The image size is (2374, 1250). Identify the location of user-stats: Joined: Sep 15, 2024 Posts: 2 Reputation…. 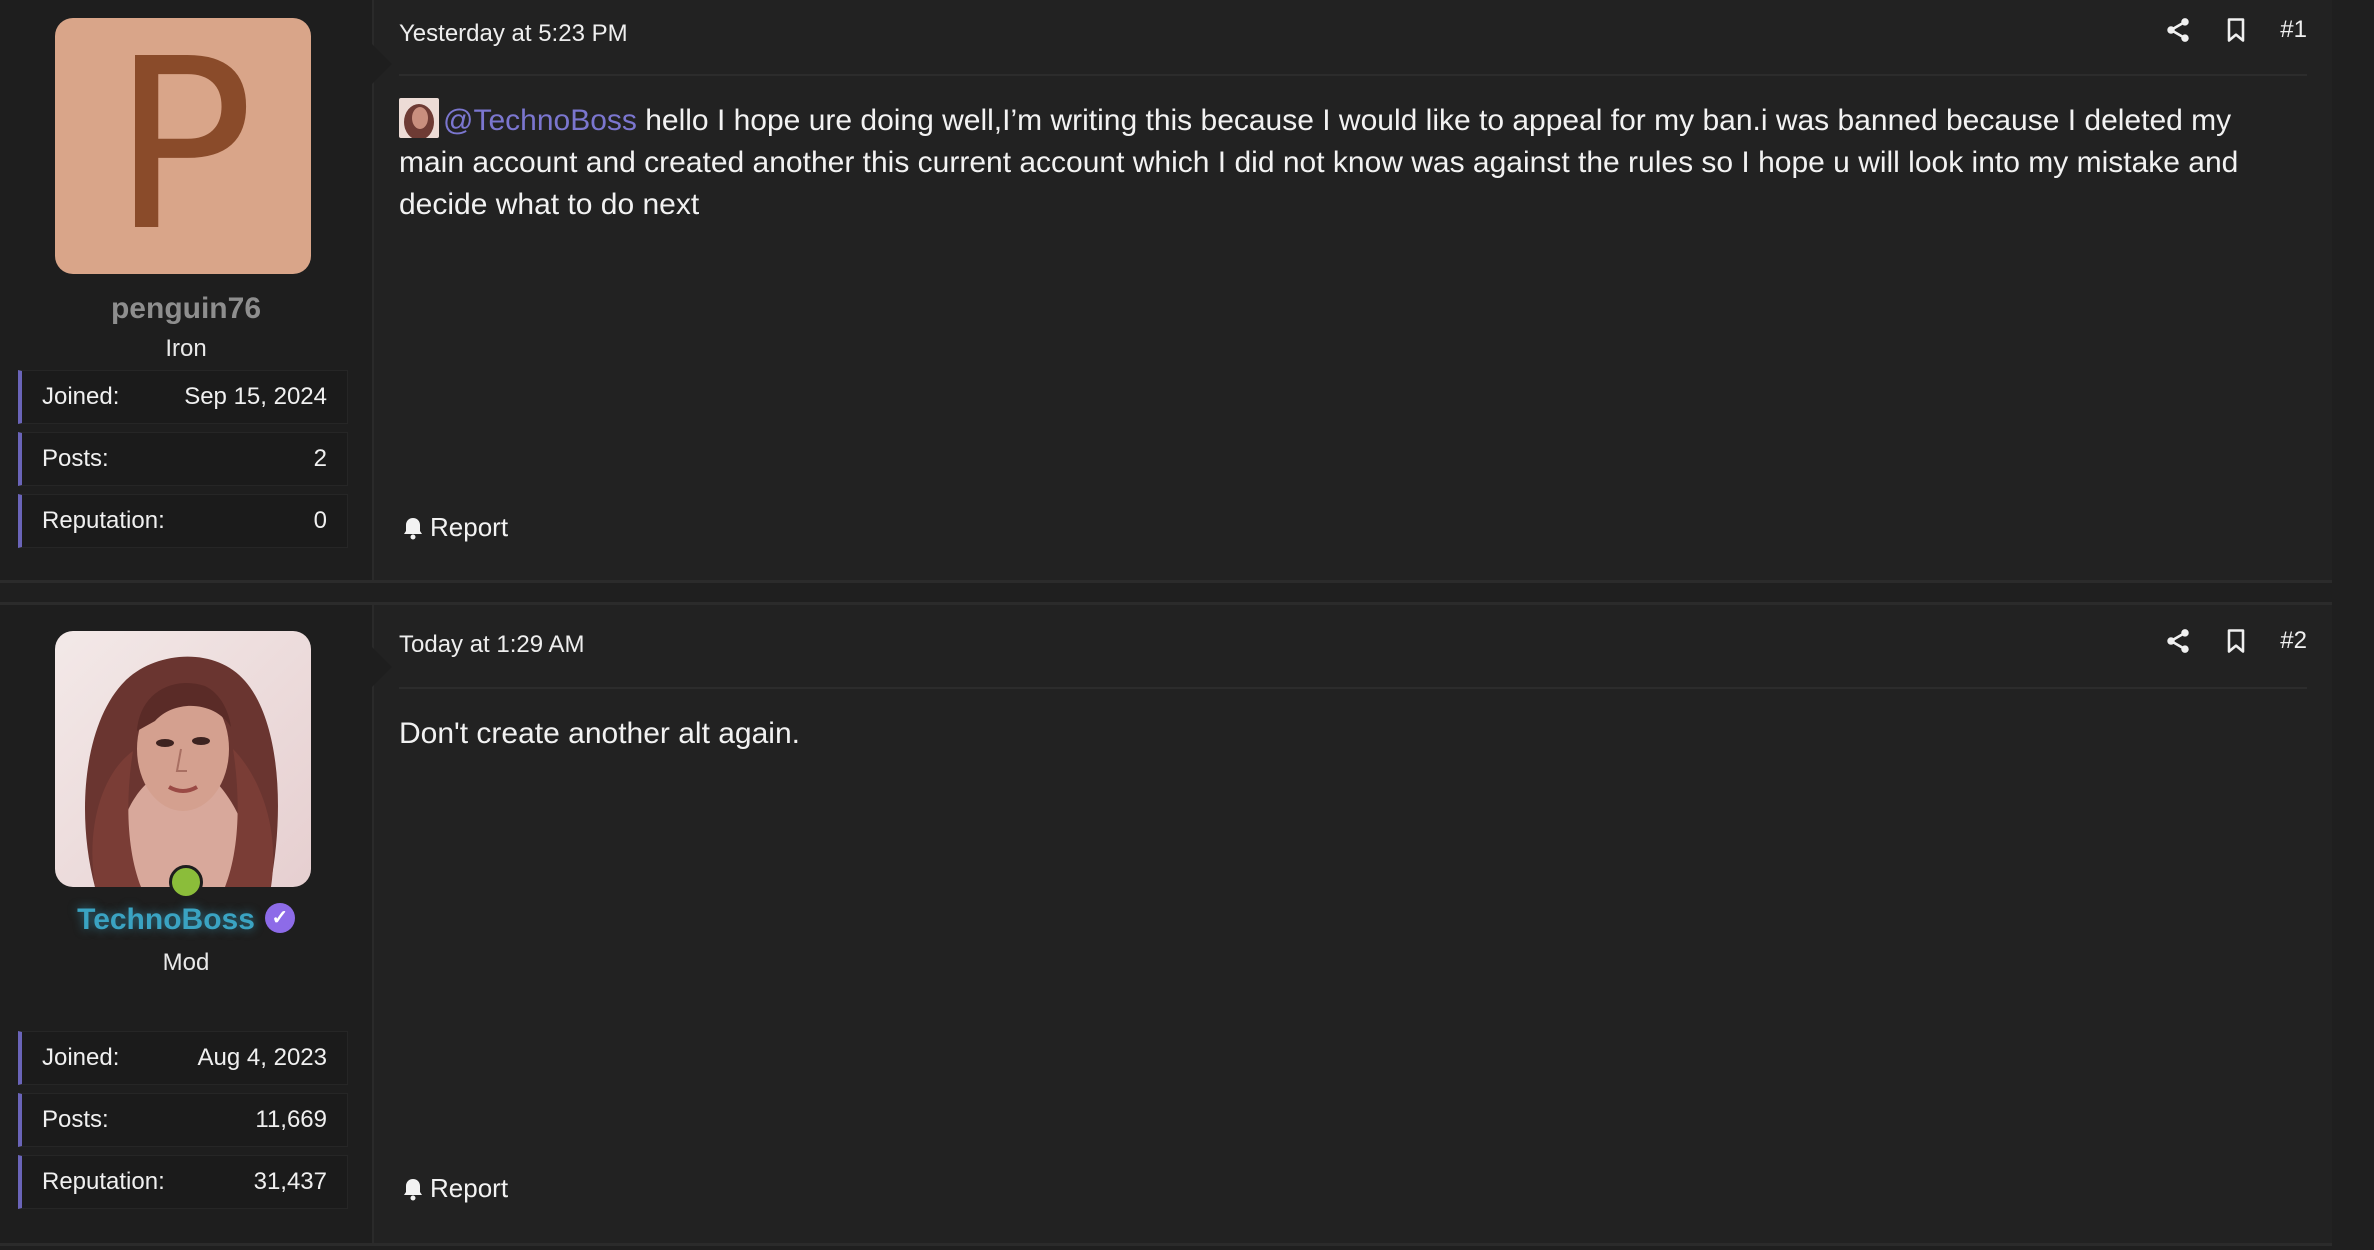
(183, 463).